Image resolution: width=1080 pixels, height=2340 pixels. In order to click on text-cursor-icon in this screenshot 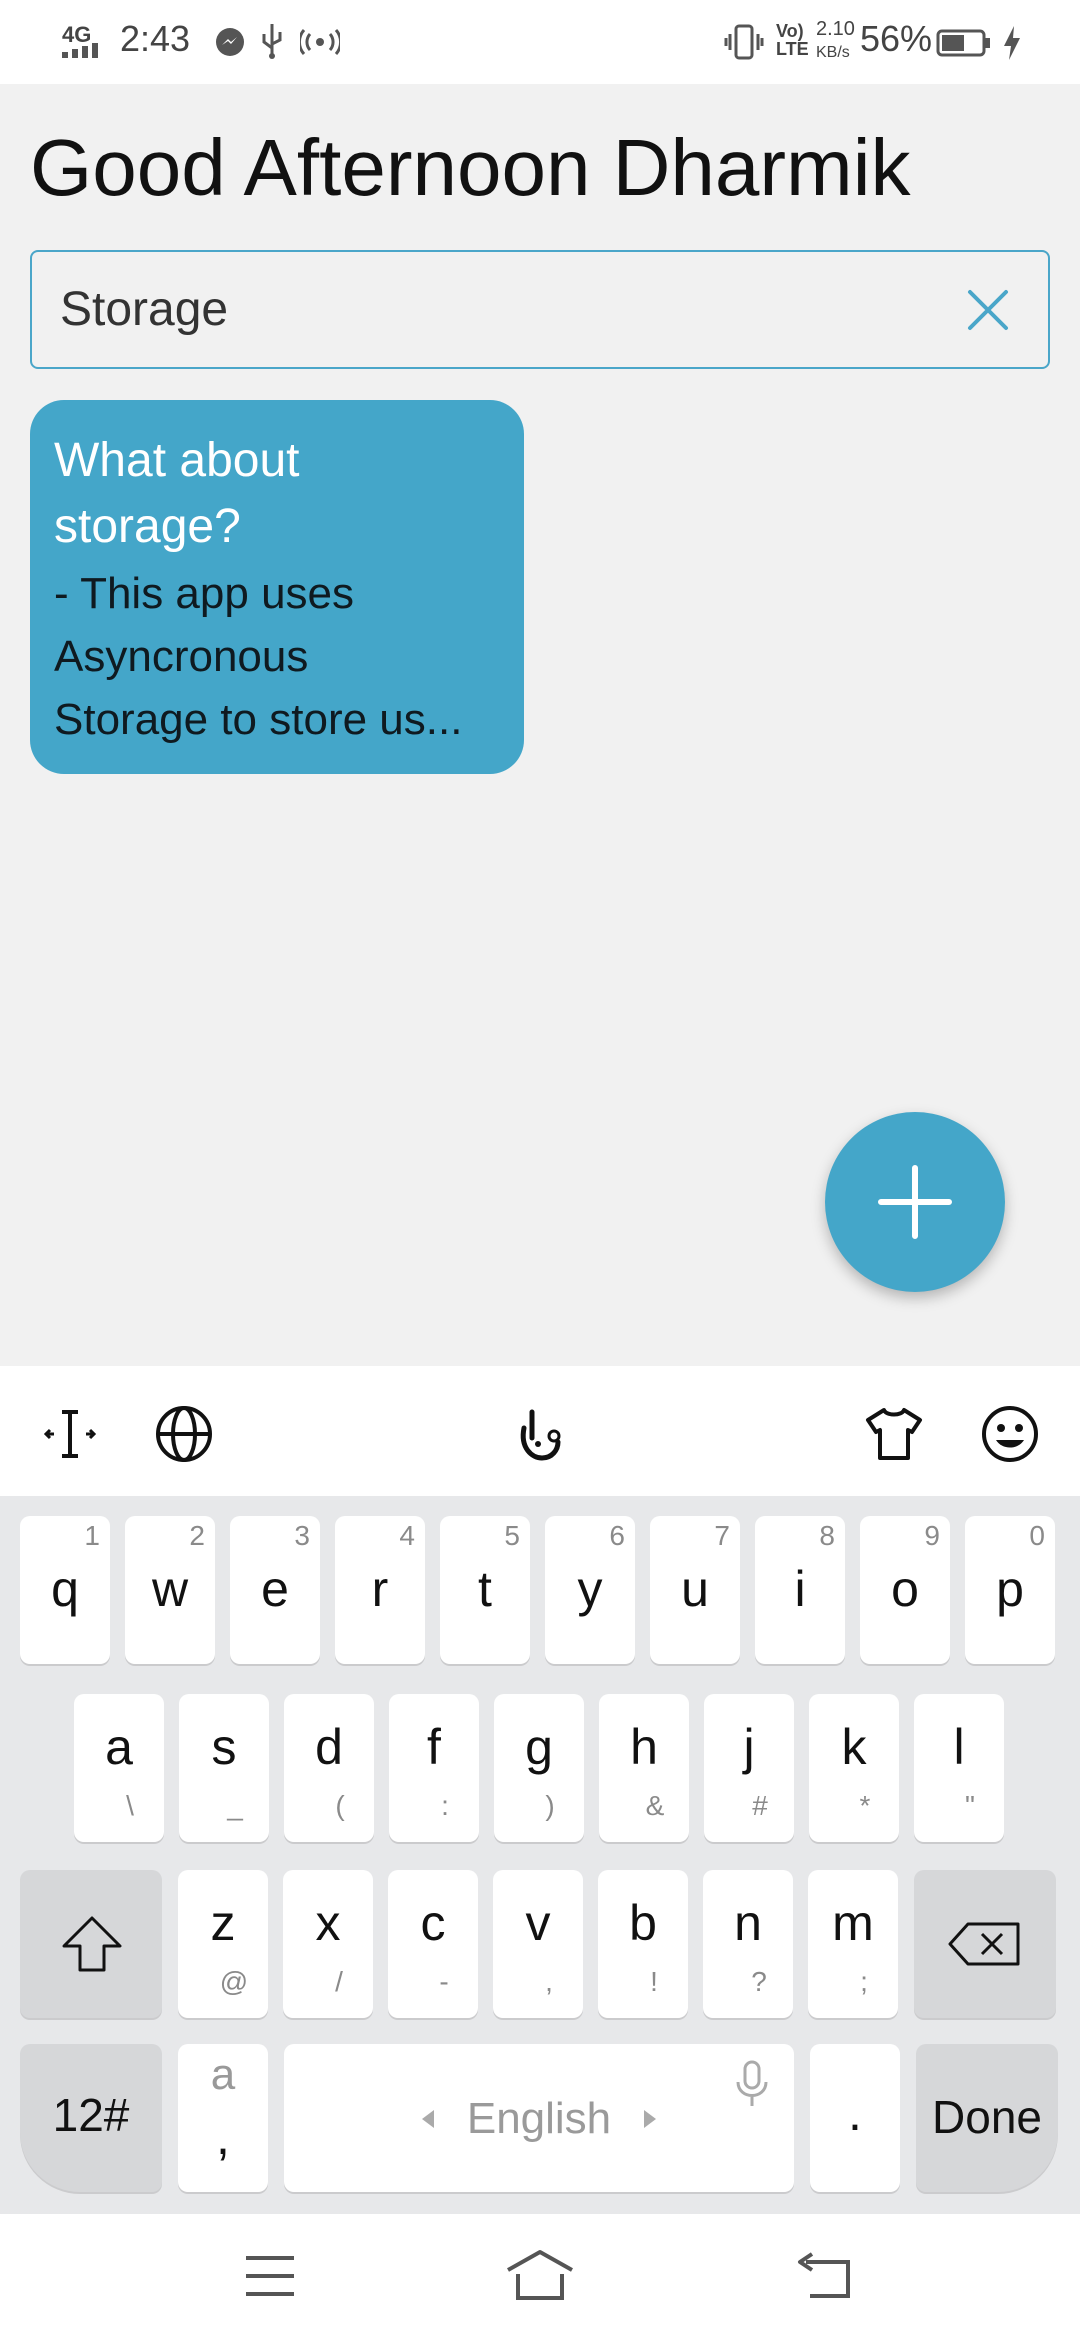, I will do `click(70, 1434)`.